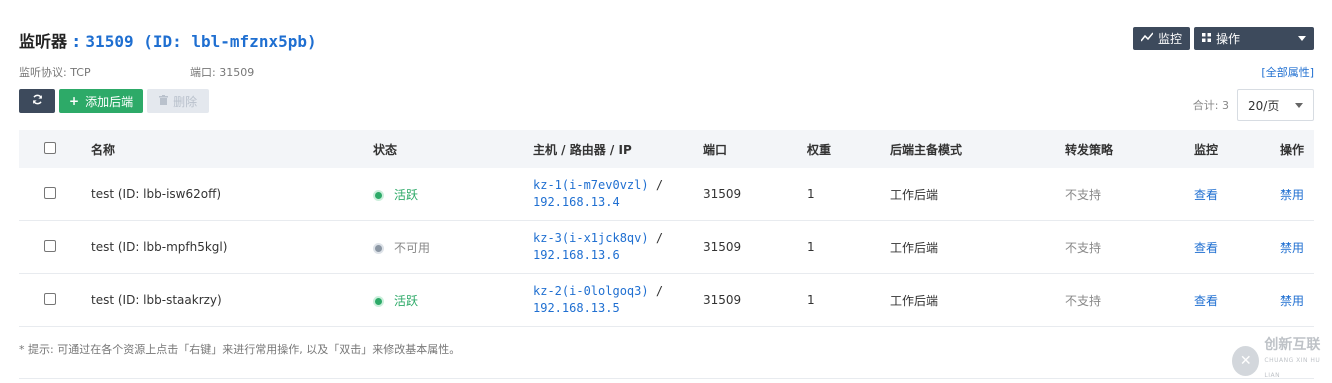 The width and height of the screenshot is (1332, 383). What do you see at coordinates (1264, 105) in the screenshot?
I see `page-size-value: 20/页` at bounding box center [1264, 105].